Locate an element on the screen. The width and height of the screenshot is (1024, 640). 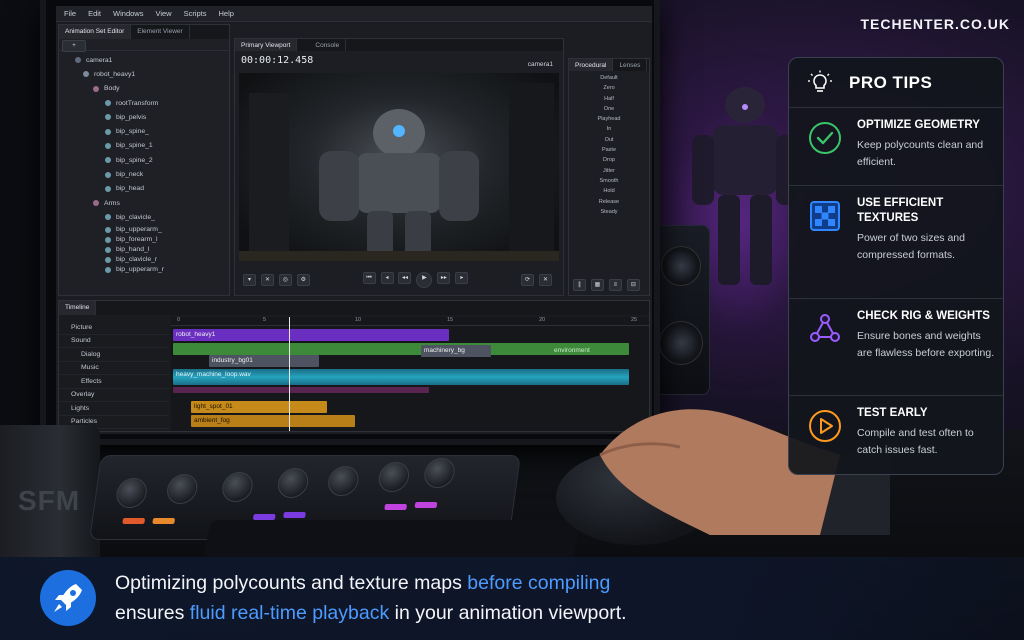
menu-edit: Edit is located at coordinates (94, 13).